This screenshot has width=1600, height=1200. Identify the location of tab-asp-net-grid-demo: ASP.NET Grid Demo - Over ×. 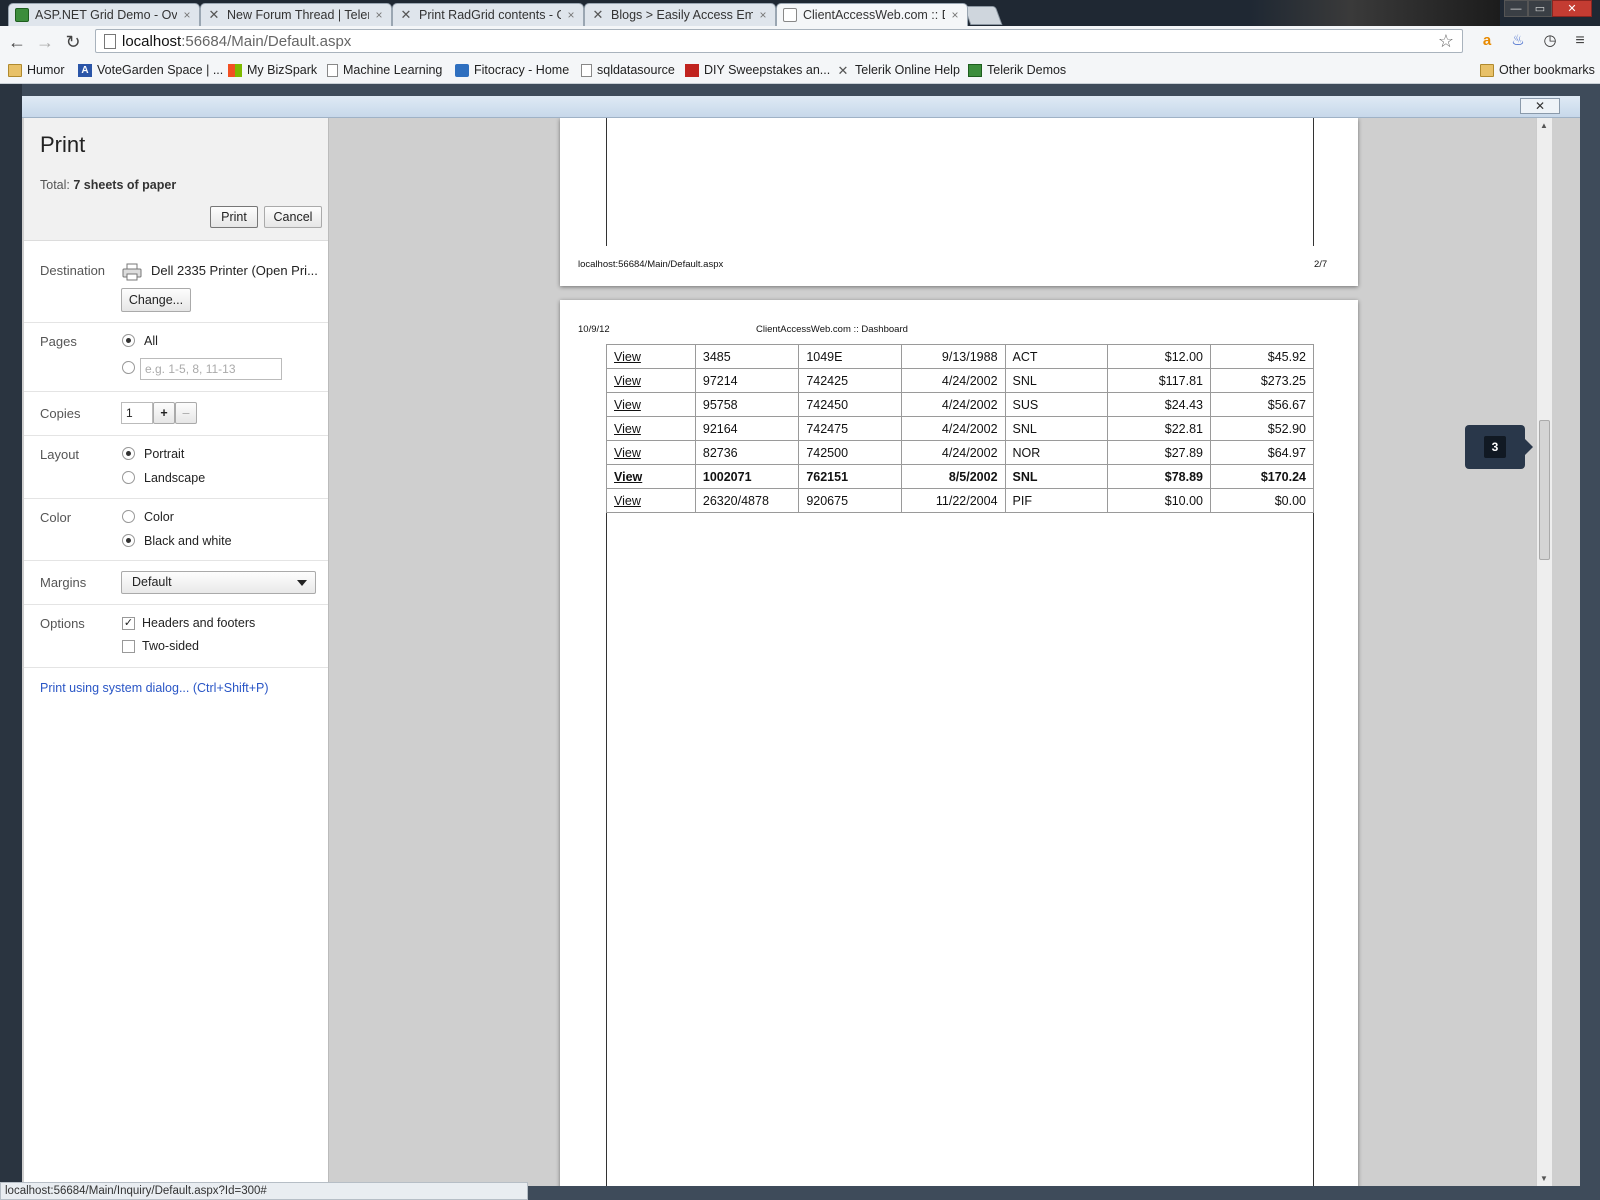
(104, 14).